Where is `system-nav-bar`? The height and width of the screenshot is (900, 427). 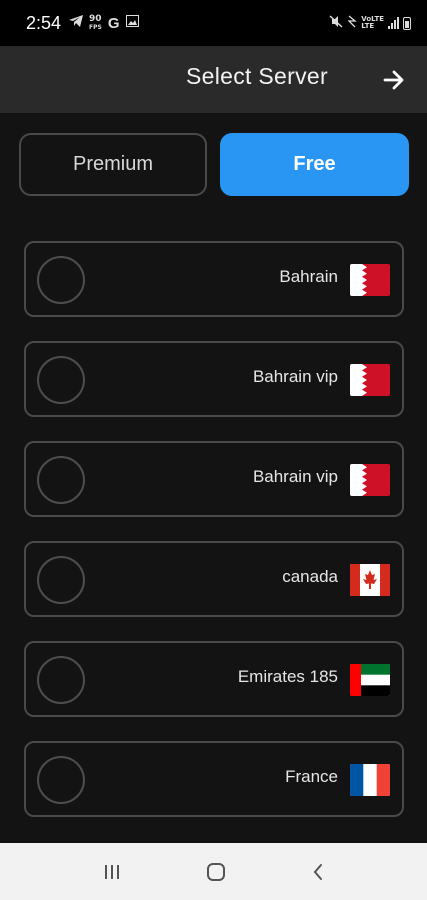
system-nav-bar is located at coordinates (213, 871).